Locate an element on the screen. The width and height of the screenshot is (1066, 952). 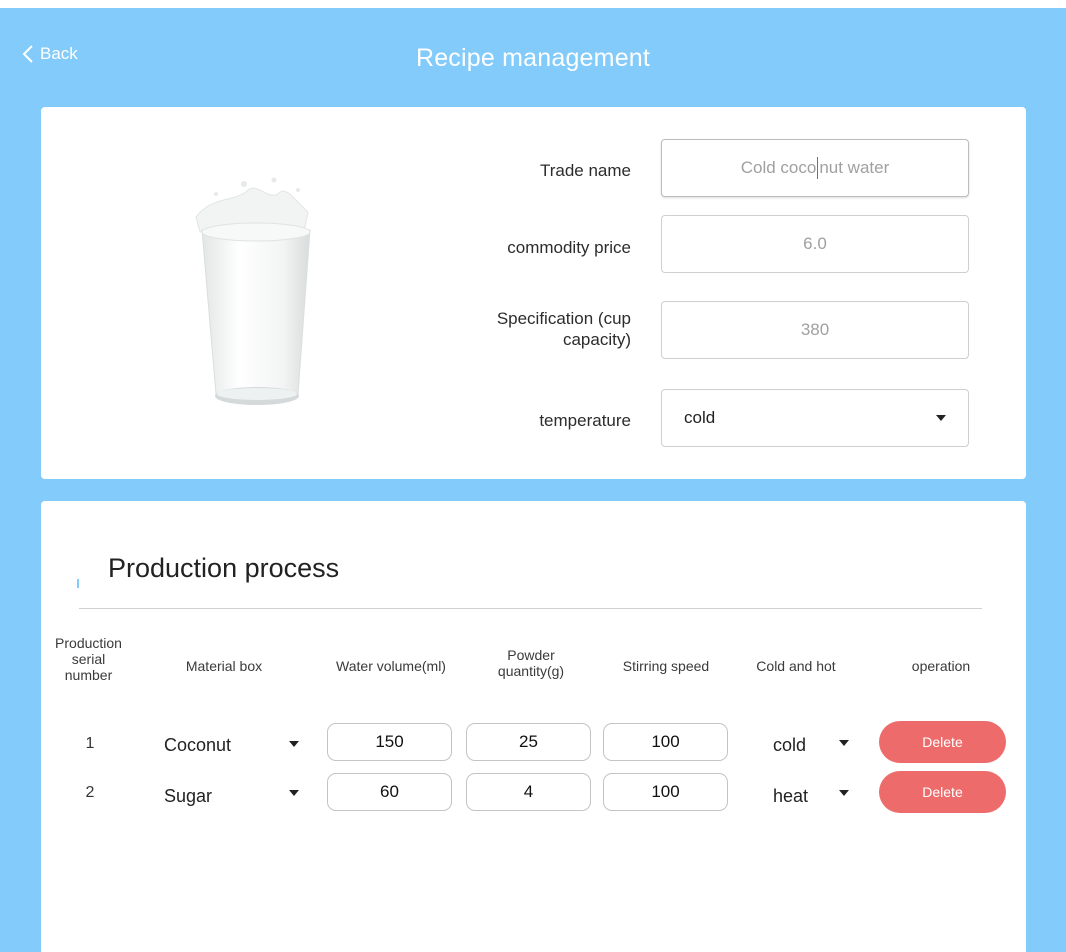
row2-water-input: 60 is located at coordinates (389, 792).